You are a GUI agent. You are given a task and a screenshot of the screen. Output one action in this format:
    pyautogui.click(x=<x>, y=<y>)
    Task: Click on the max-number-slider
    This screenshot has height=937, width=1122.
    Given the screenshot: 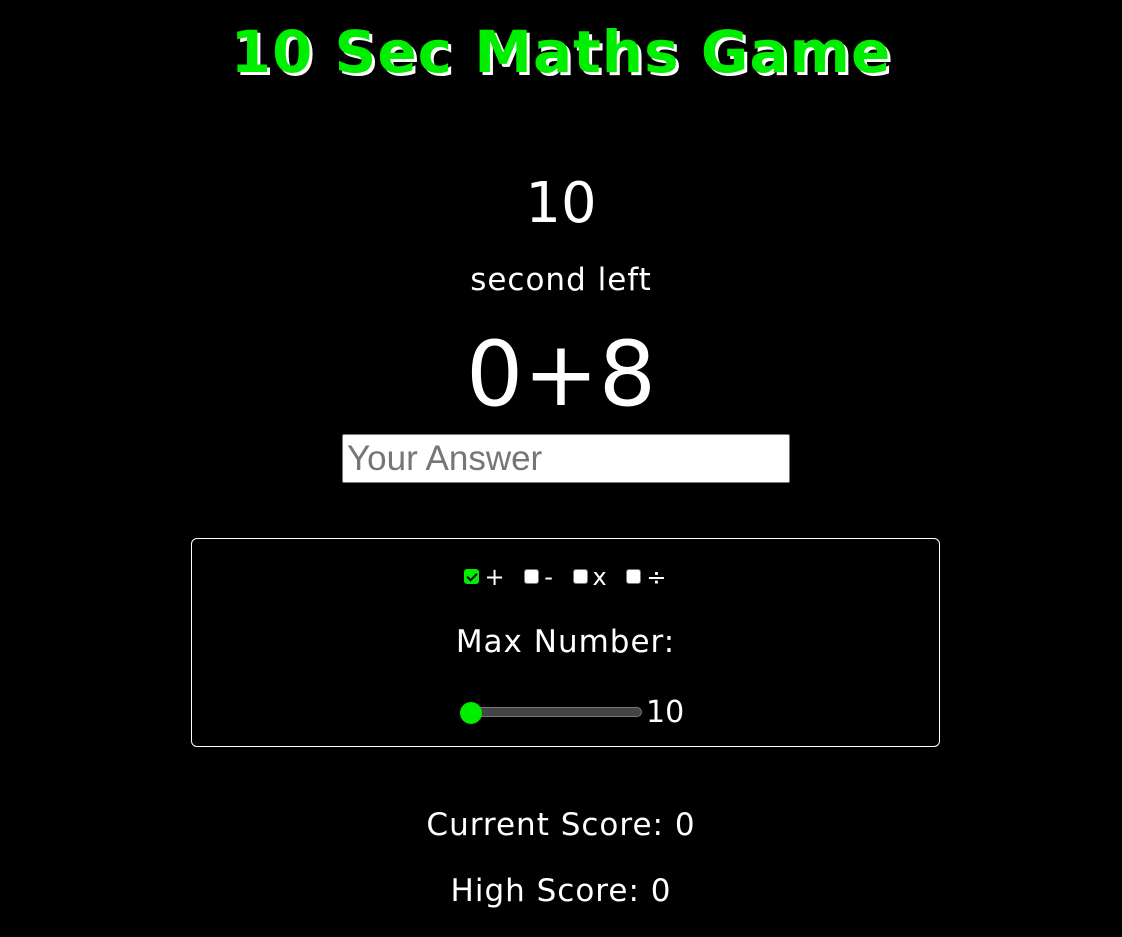 What is the action you would take?
    pyautogui.click(x=551, y=713)
    